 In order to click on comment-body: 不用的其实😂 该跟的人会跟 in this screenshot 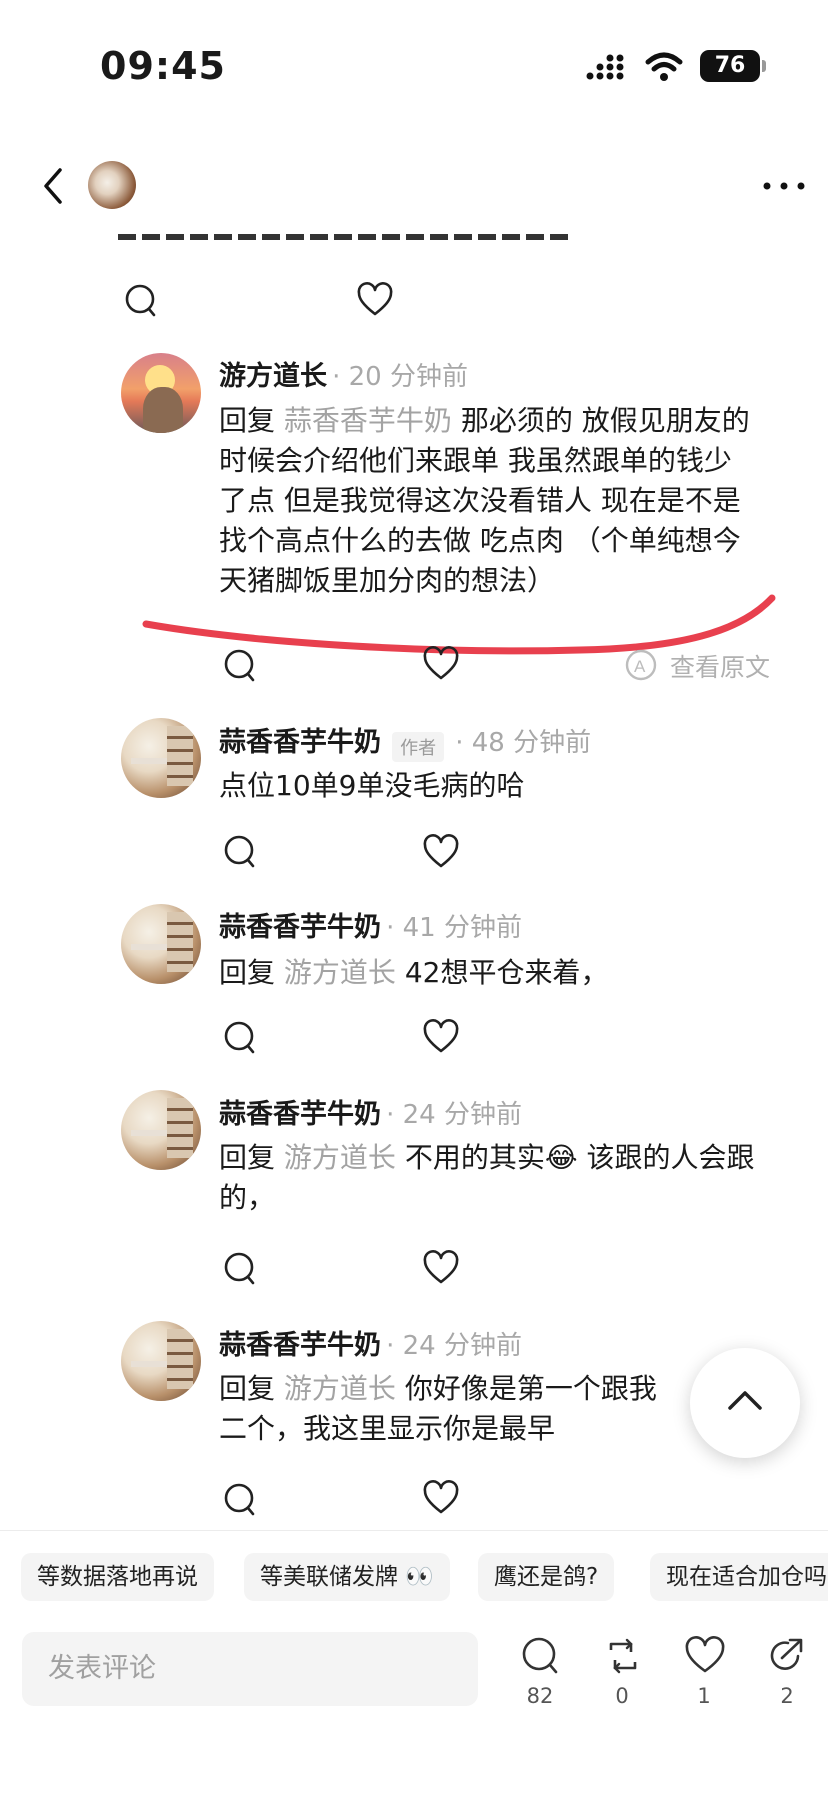, I will do `click(579, 1157)`.